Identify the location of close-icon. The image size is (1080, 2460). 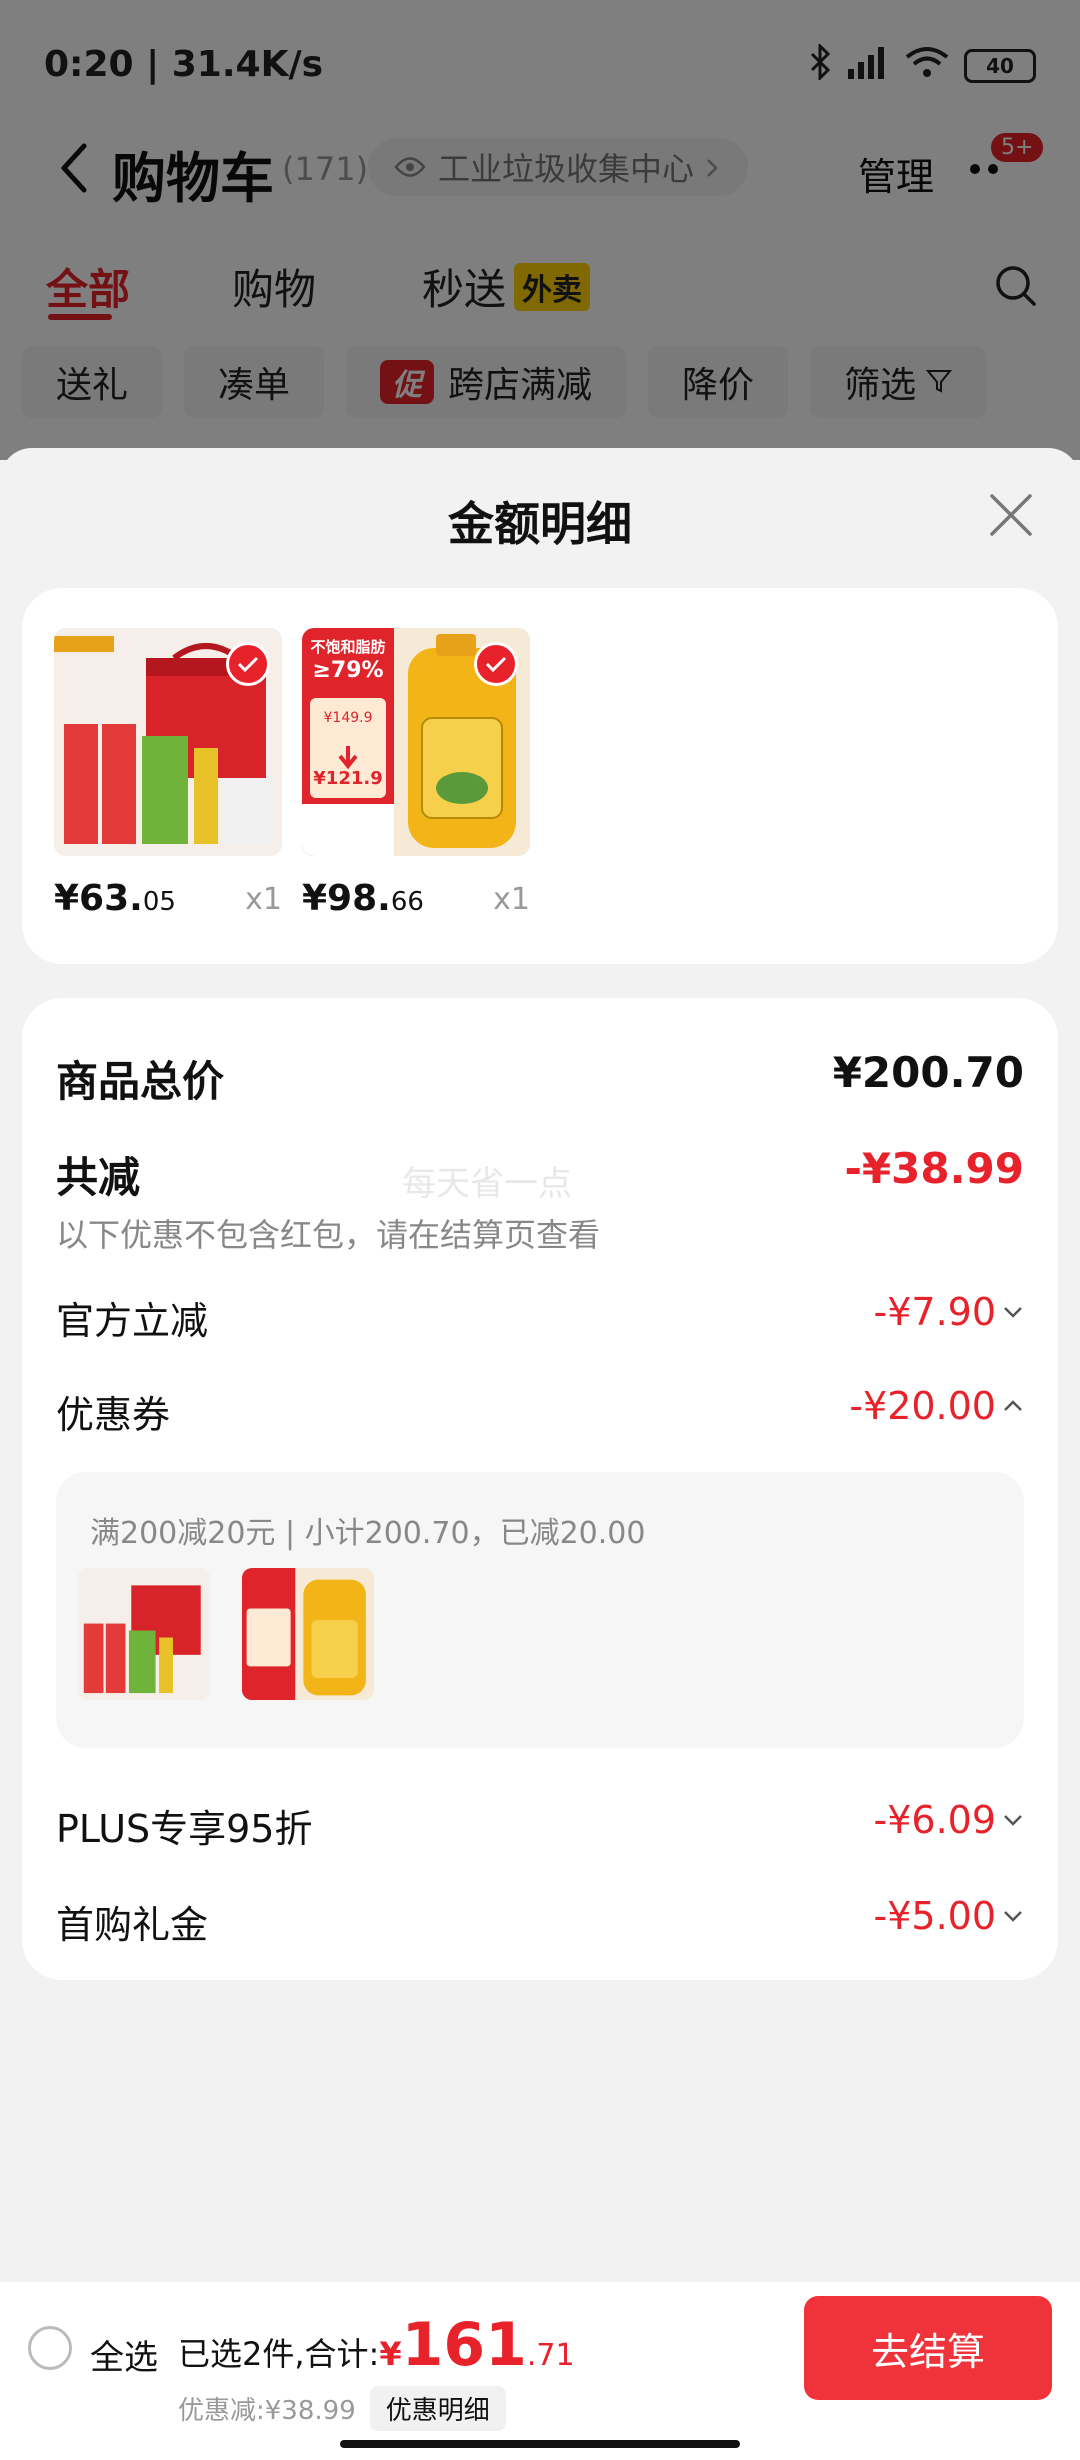
(1011, 515).